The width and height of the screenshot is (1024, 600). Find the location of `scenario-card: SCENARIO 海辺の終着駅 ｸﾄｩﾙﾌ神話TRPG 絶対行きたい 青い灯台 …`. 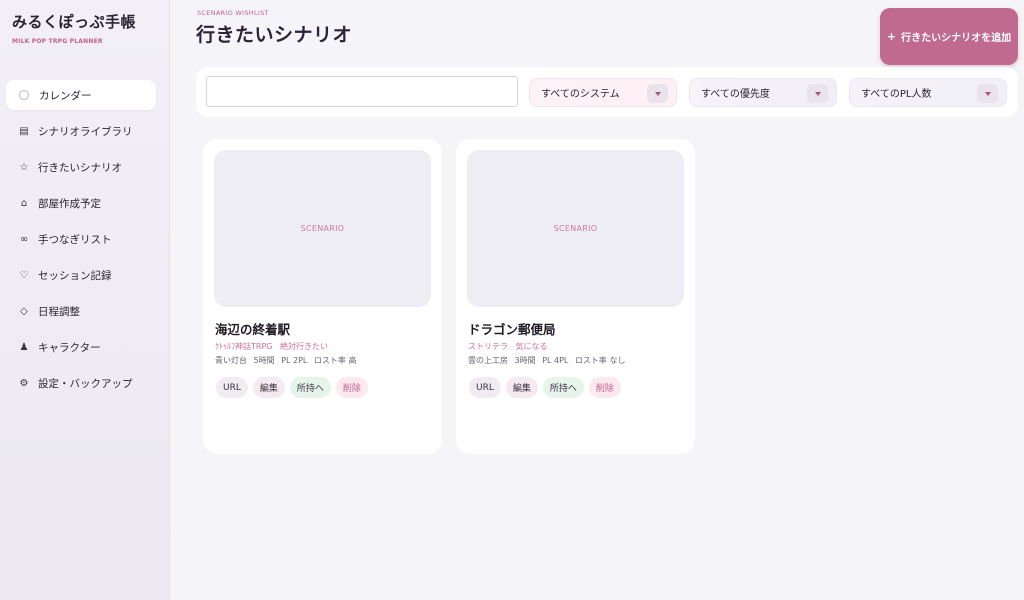

scenario-card: SCENARIO 海辺の終着駅 ｸﾄｩﾙﾌ神話TRPG 絶対行きたい 青い灯台 … is located at coordinates (322, 296).